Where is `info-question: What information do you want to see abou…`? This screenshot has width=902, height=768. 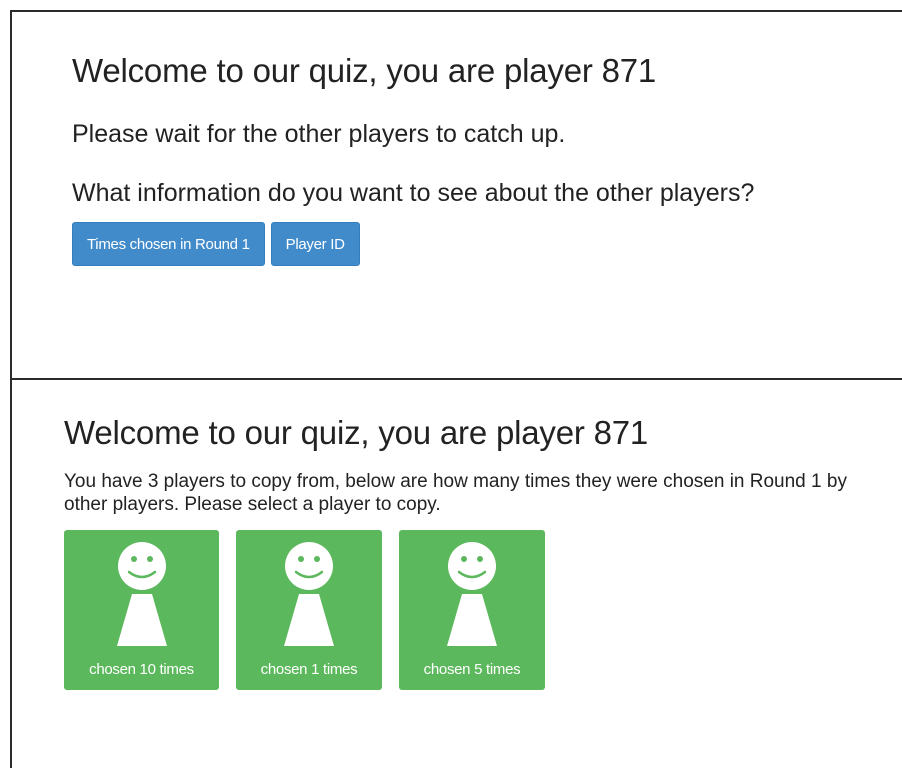 info-question: What information do you want to see abou… is located at coordinates (413, 193).